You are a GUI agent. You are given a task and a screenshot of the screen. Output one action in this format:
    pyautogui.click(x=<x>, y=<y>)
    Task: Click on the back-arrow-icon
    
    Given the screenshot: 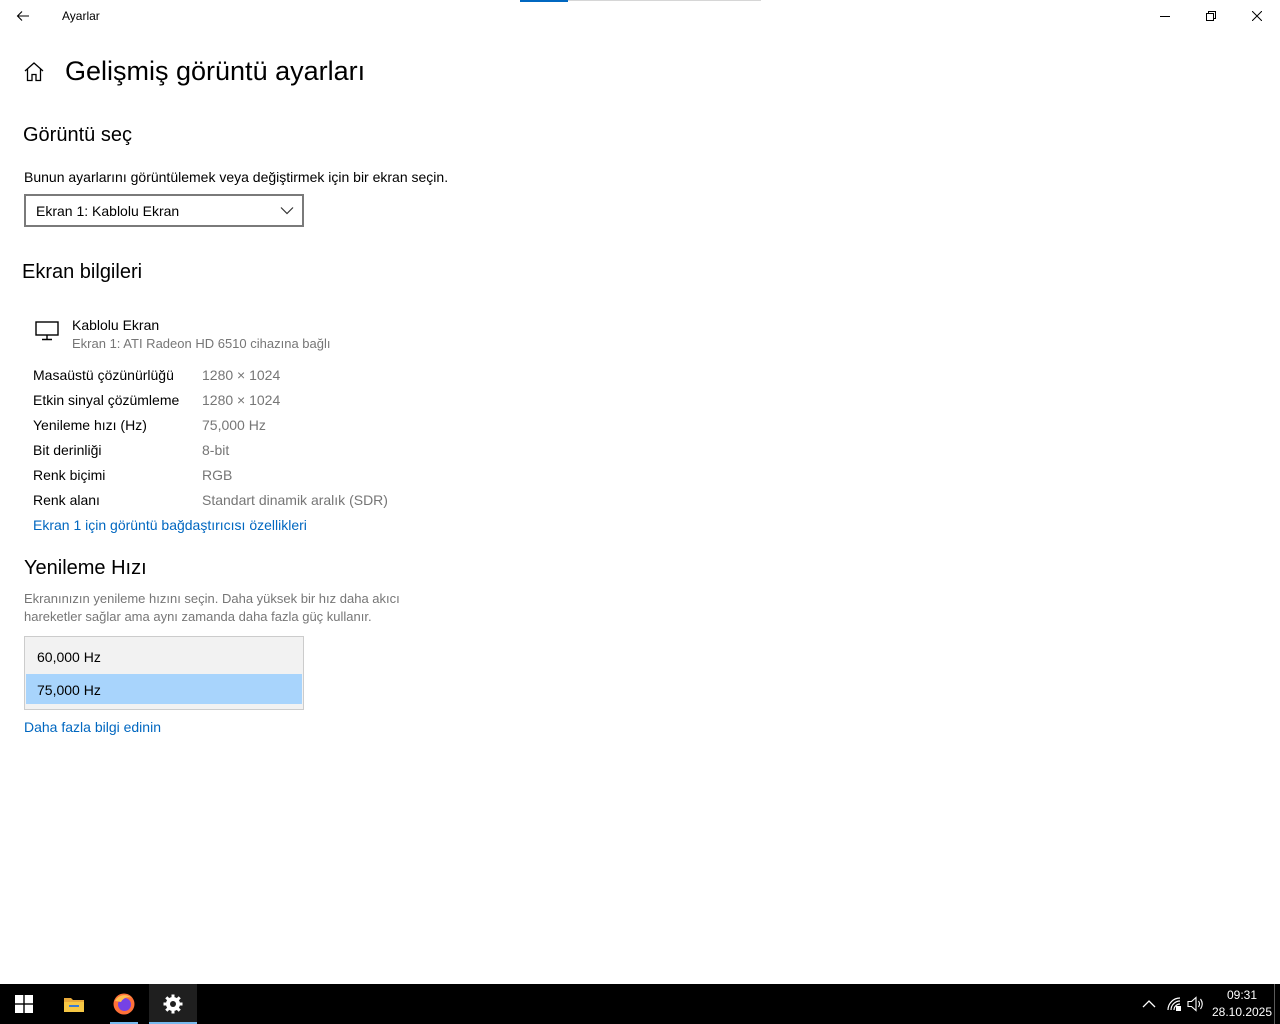 What is the action you would take?
    pyautogui.click(x=22, y=16)
    